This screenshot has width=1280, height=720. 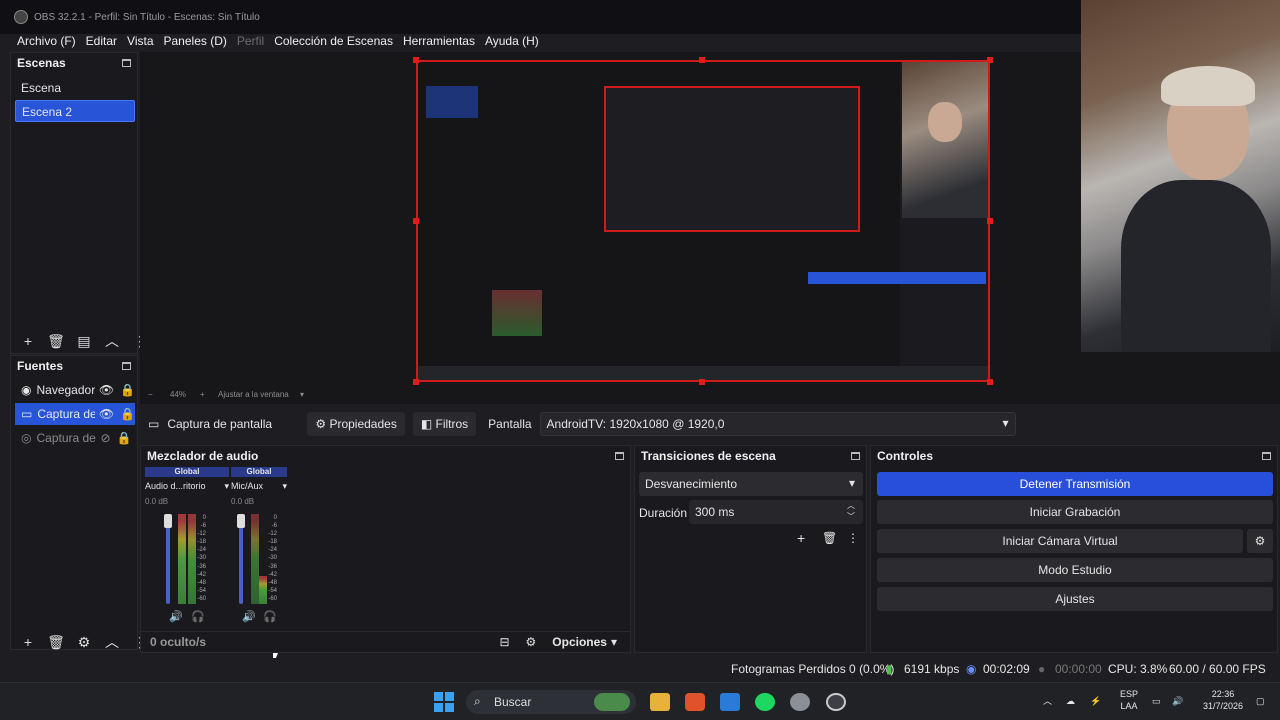 I want to click on settings-button: Ajustes, so click(x=1075, y=599).